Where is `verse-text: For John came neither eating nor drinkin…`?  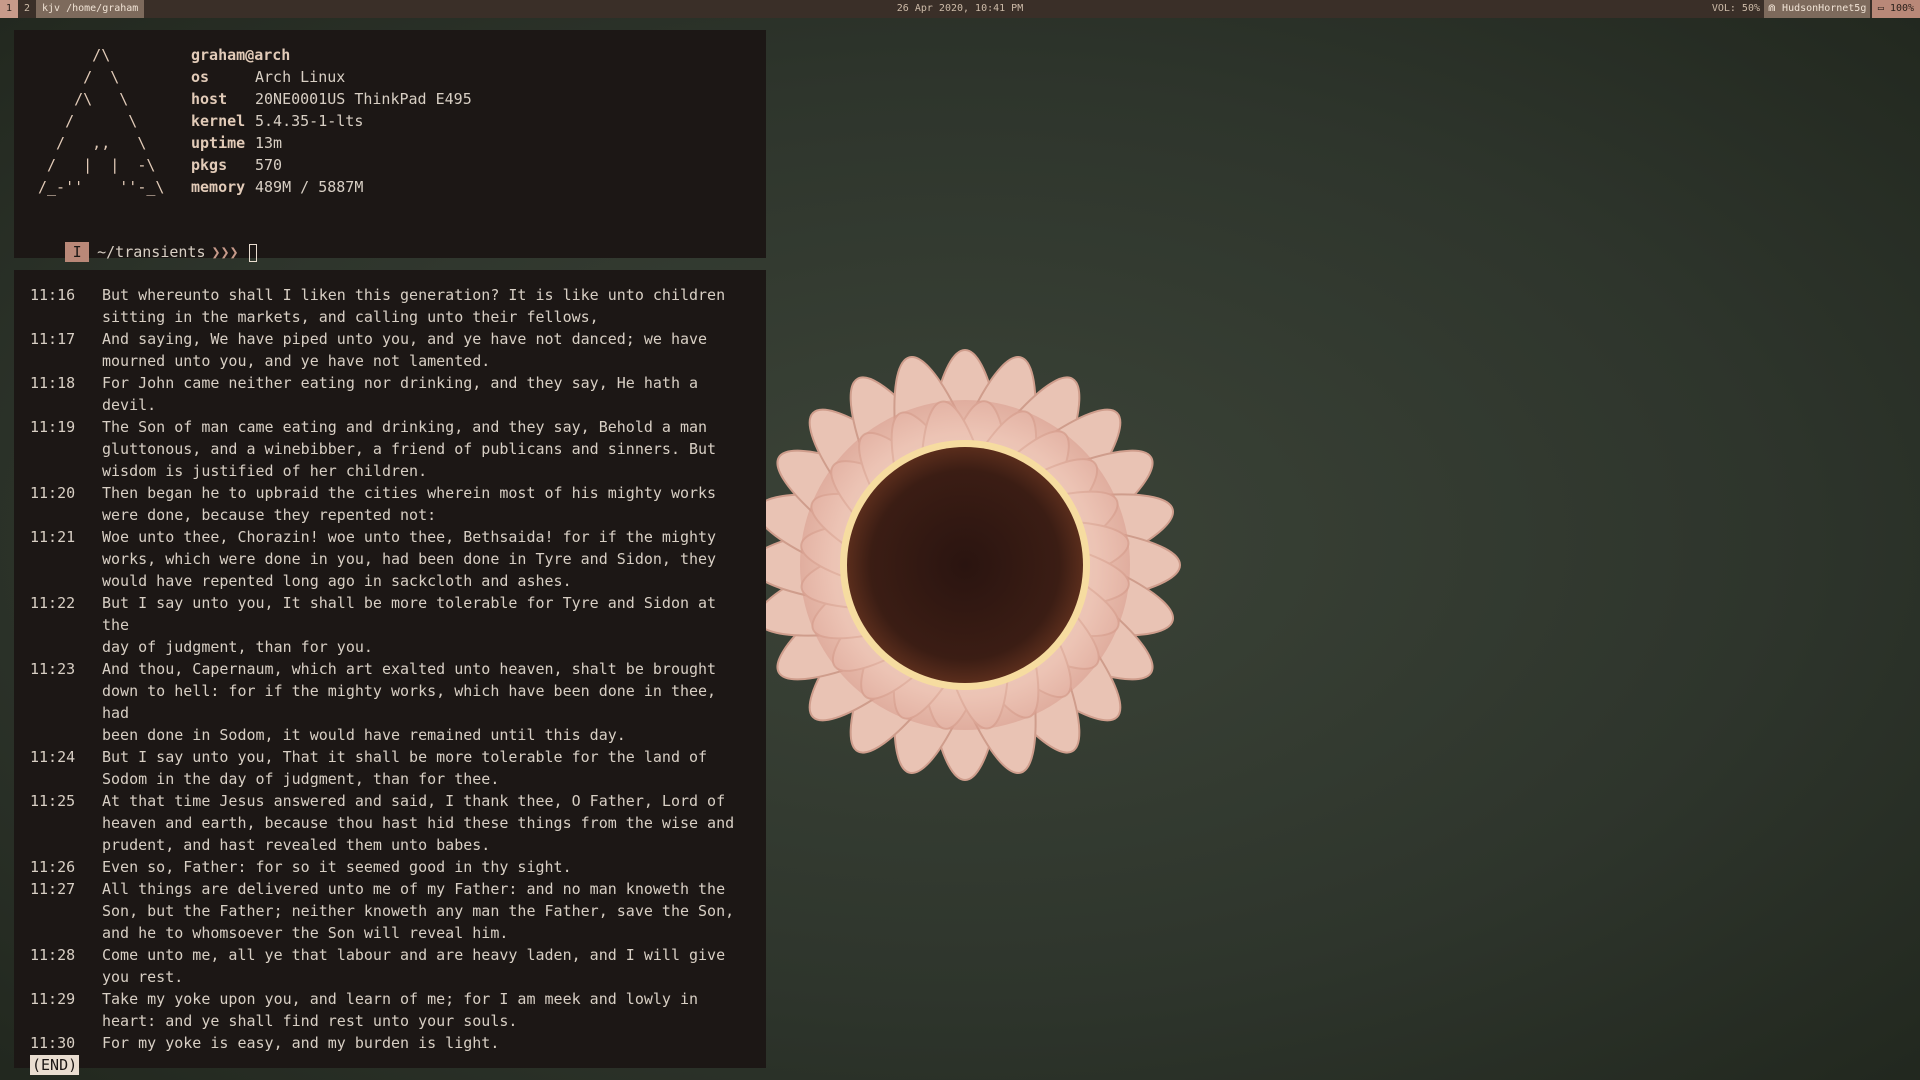
verse-text: For John came neither eating nor drinkin… is located at coordinates (400, 394).